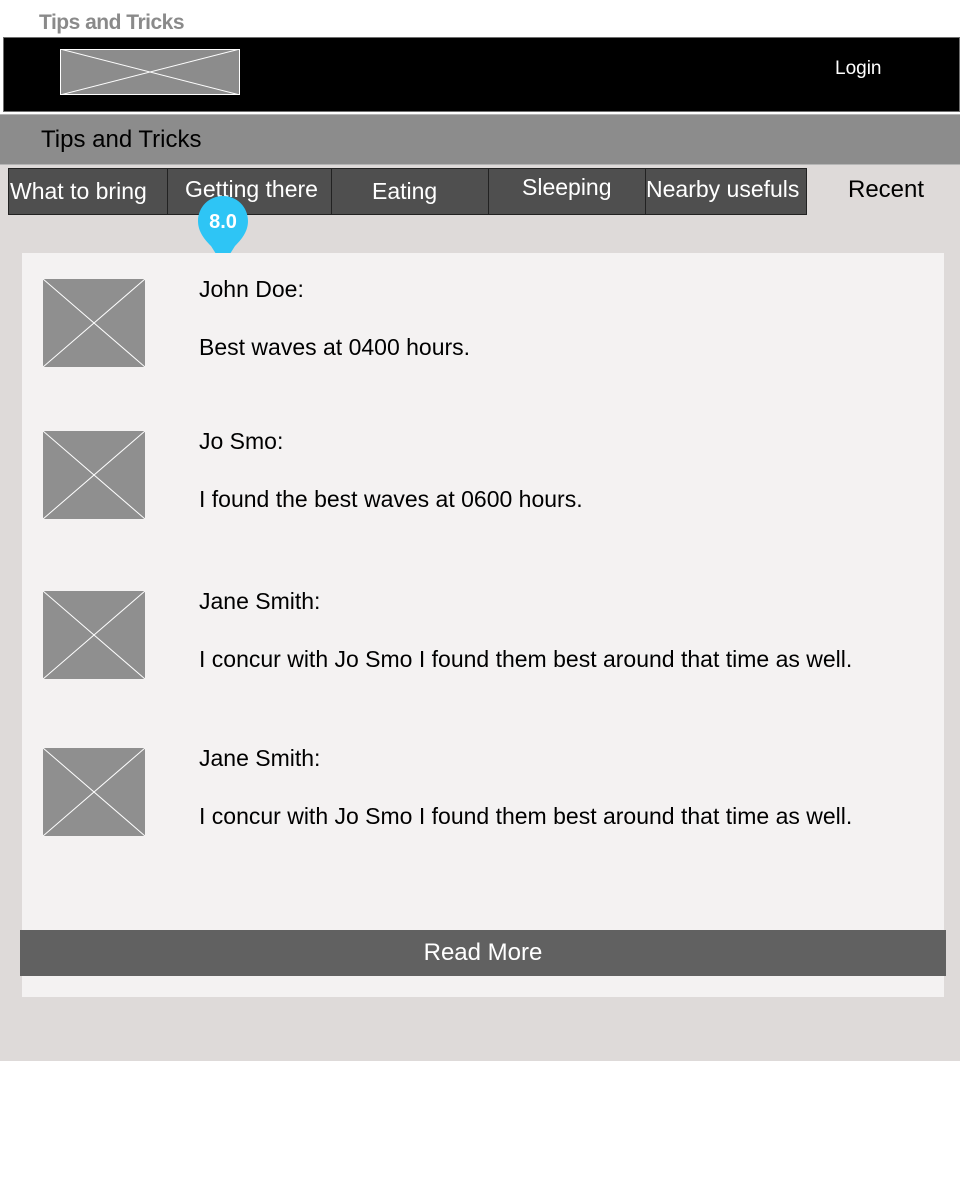 This screenshot has height=1186, width=960. I want to click on pin-badge-label: 8.0, so click(223, 222).